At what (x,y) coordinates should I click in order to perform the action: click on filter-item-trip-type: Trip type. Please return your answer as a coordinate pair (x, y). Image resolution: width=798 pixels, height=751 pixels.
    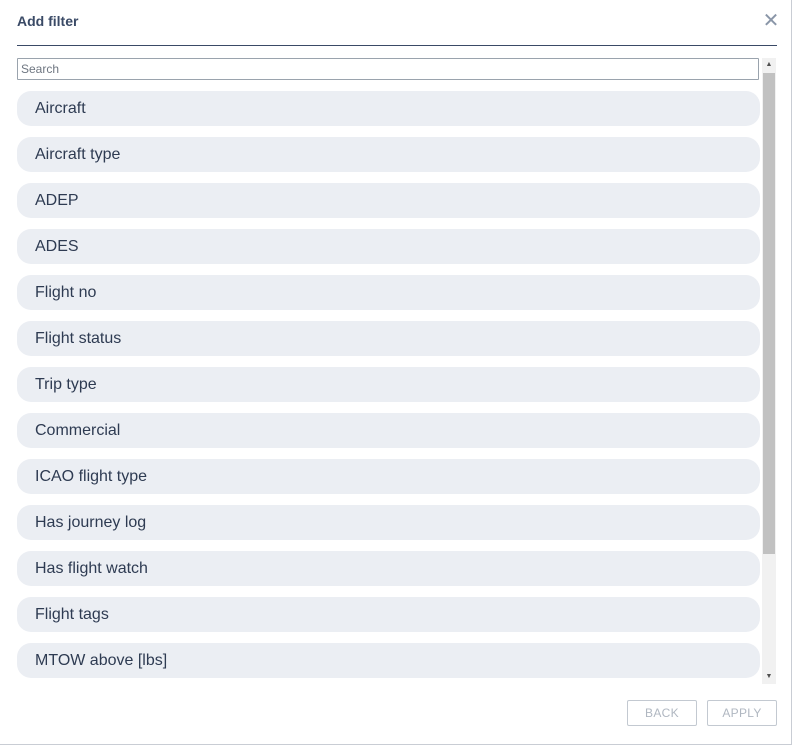
    Looking at the image, I should click on (388, 384).